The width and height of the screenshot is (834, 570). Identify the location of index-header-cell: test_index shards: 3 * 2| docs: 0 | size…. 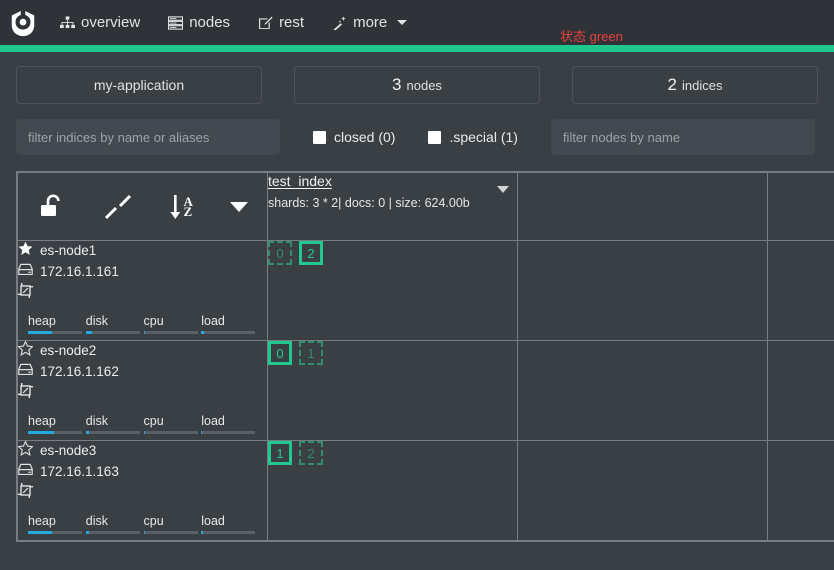
(392, 206).